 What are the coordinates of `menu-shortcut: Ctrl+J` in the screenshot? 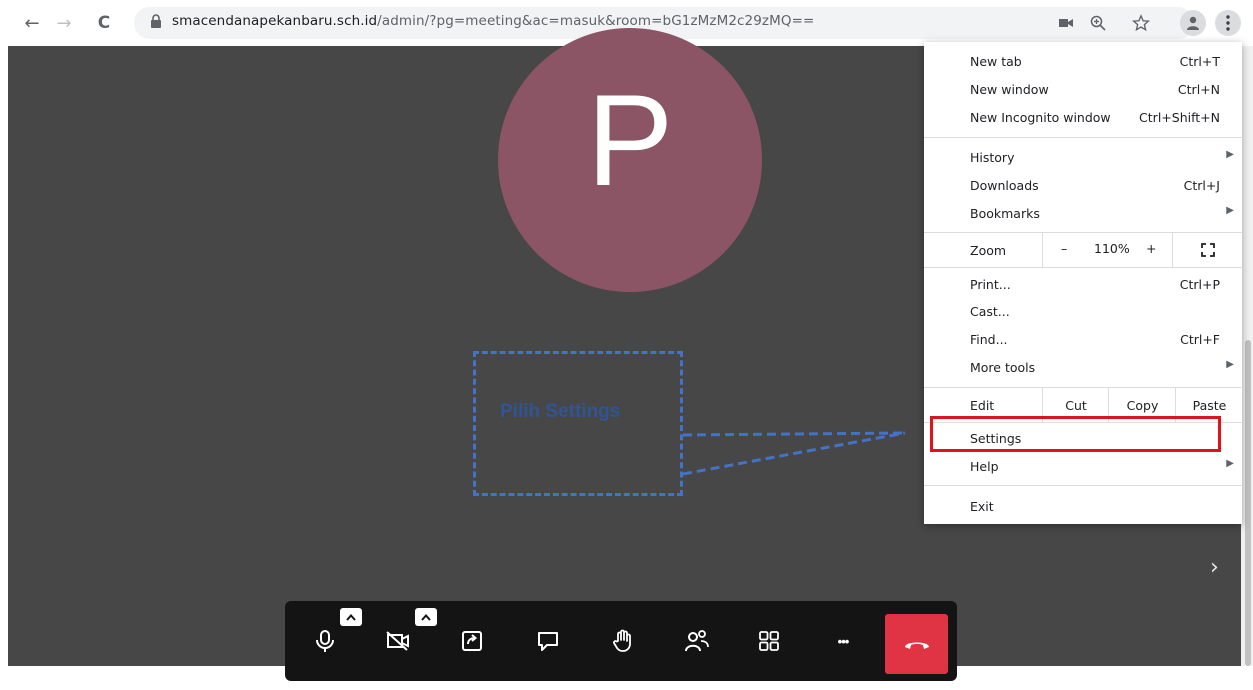 It's located at (1201, 185).